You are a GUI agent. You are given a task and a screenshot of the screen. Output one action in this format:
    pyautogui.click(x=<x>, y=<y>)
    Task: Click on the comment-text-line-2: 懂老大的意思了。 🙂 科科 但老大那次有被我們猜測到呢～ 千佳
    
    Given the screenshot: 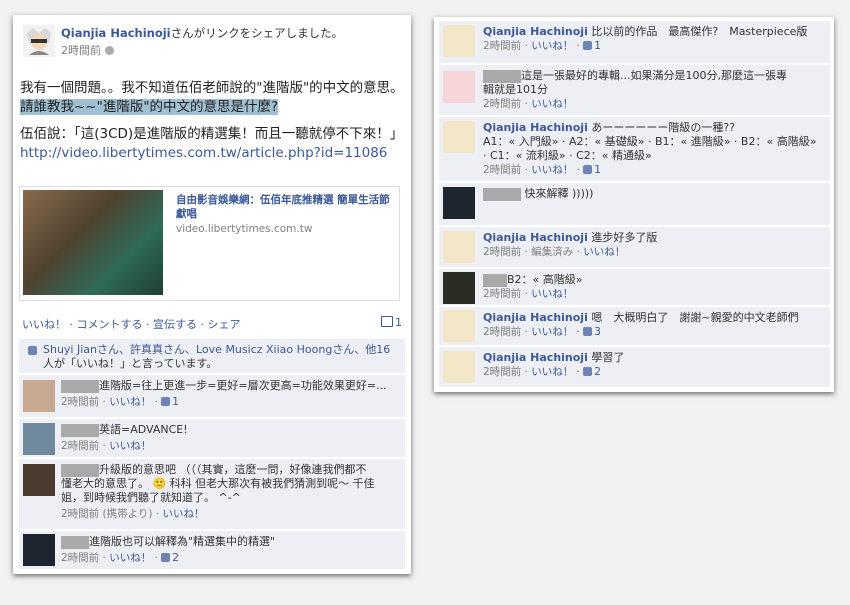 What is the action you would take?
    pyautogui.click(x=218, y=483)
    